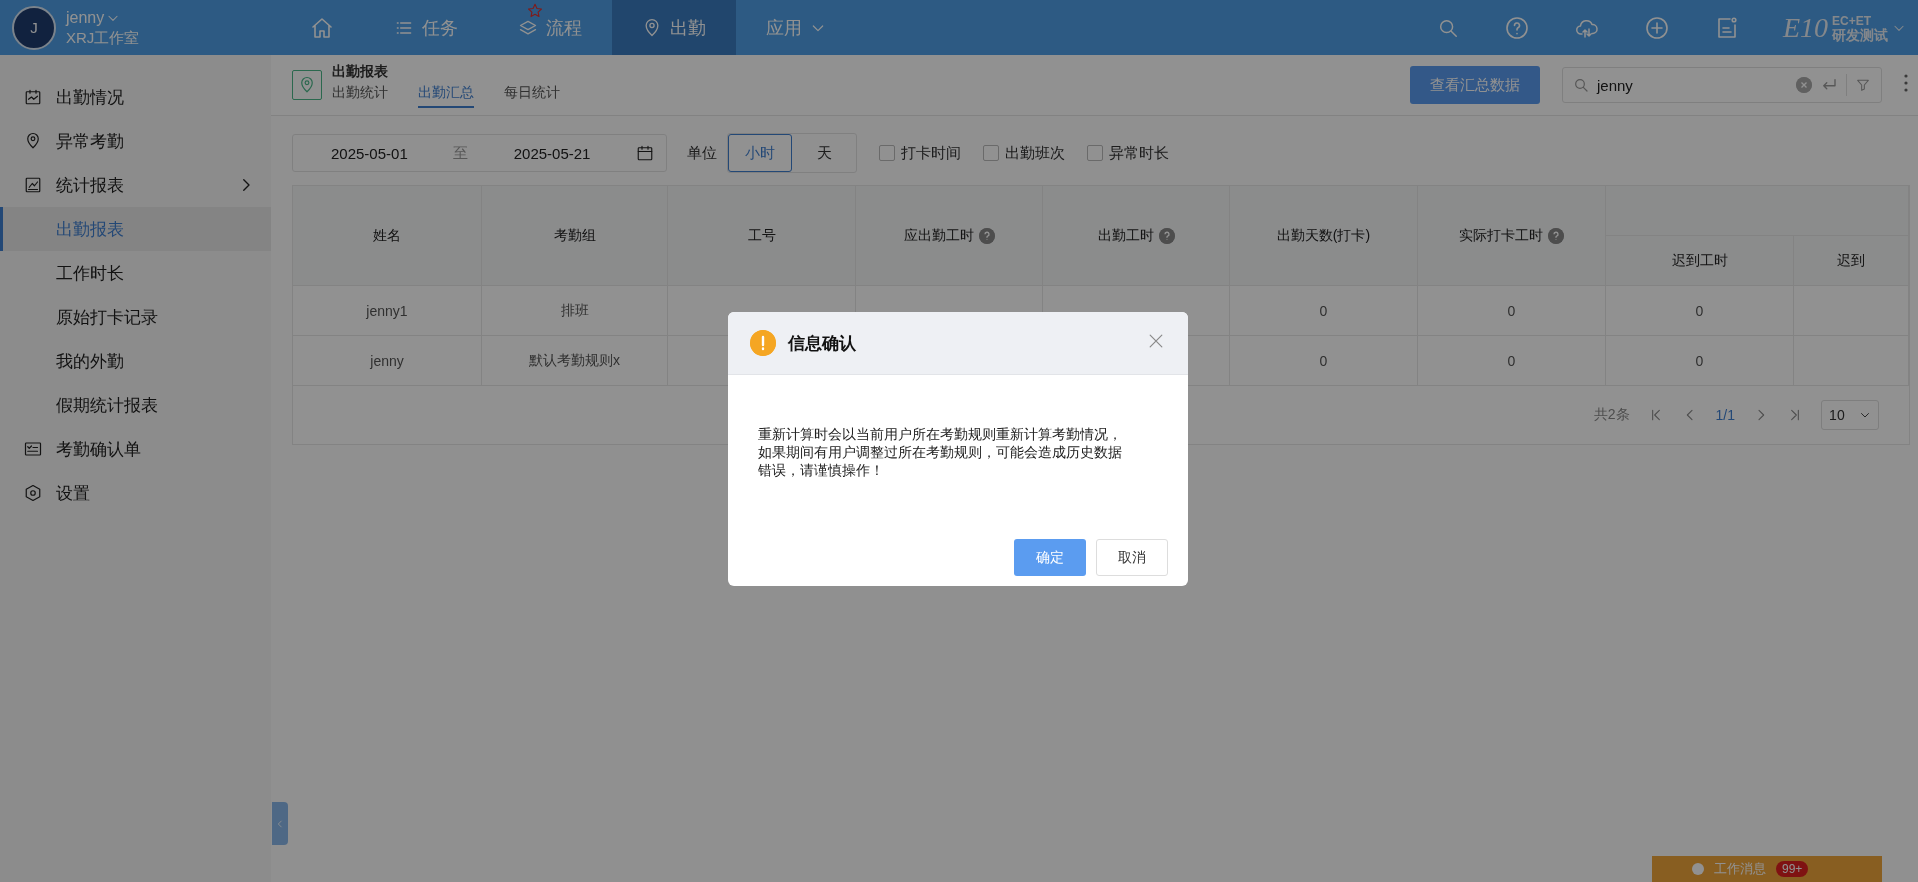 The height and width of the screenshot is (882, 1918). What do you see at coordinates (674, 27) in the screenshot?
I see `nav-item: 出勤` at bounding box center [674, 27].